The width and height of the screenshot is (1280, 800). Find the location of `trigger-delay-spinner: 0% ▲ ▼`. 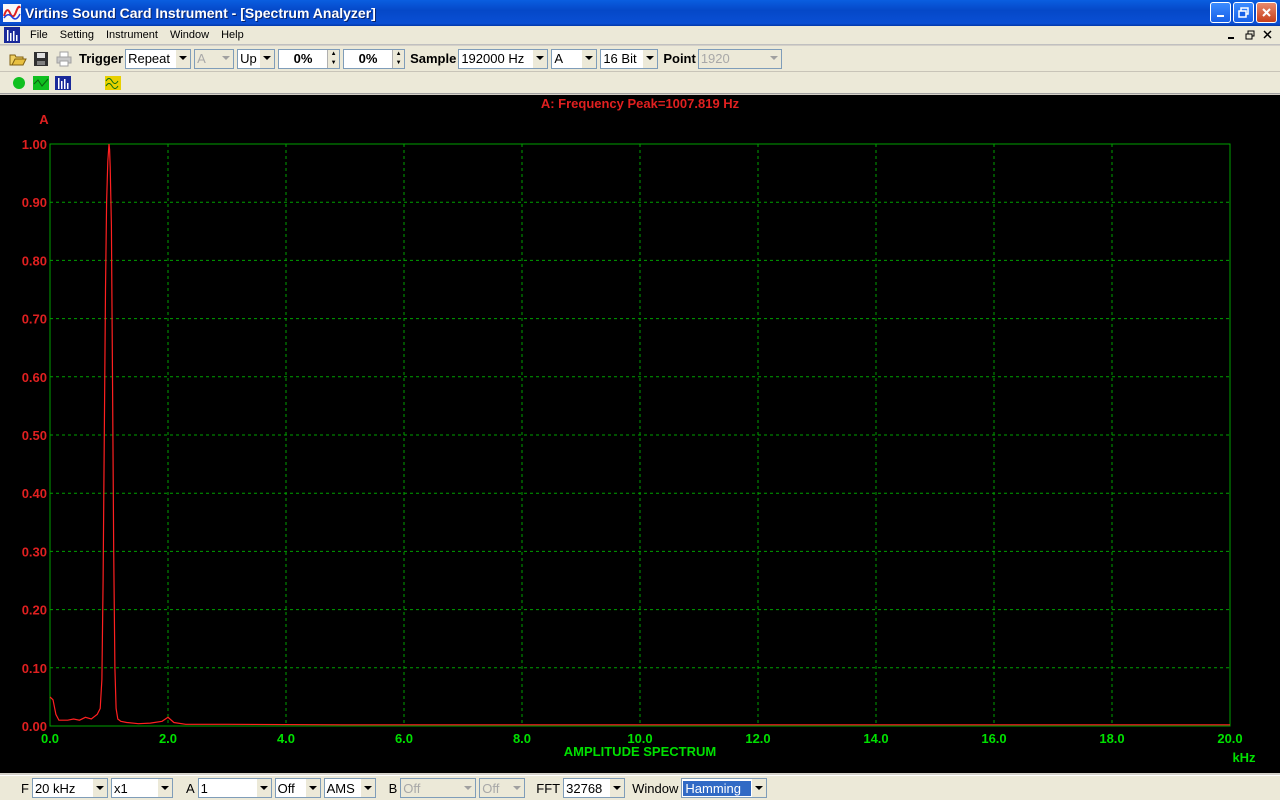

trigger-delay-spinner: 0% ▲ ▼ is located at coordinates (374, 58).